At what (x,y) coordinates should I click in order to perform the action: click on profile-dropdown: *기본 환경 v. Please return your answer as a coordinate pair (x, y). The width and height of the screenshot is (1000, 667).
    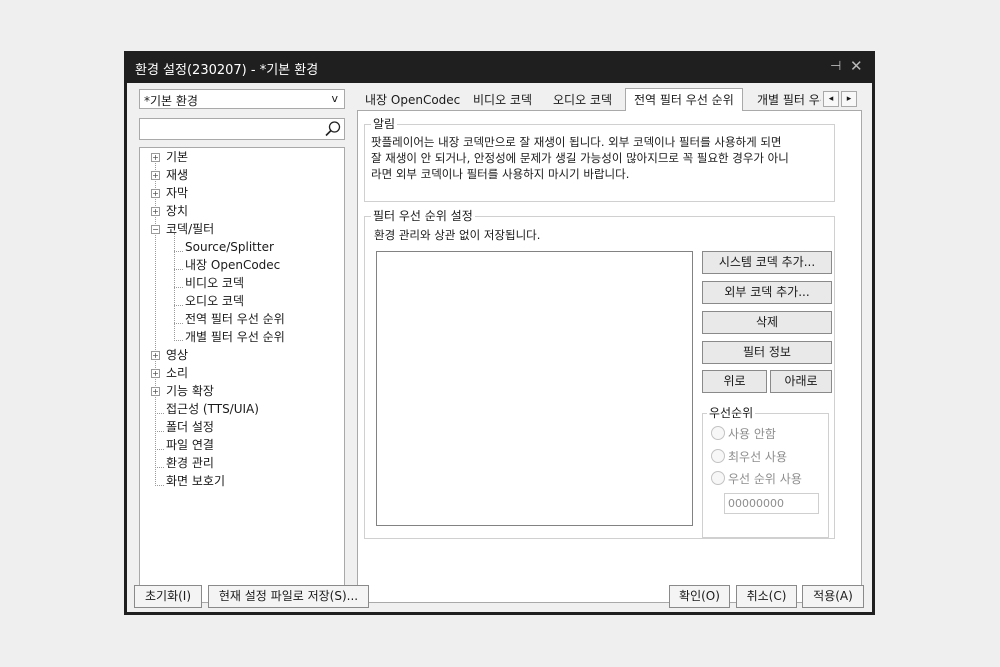
    Looking at the image, I should click on (242, 99).